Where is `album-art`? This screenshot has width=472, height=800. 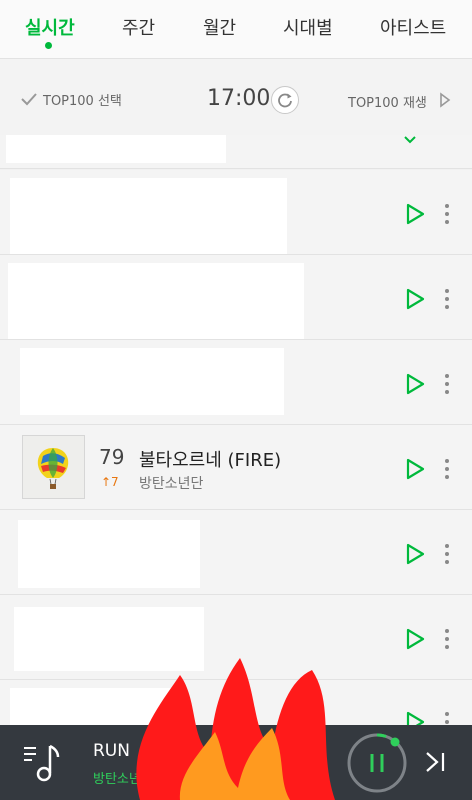
album-art is located at coordinates (53, 467).